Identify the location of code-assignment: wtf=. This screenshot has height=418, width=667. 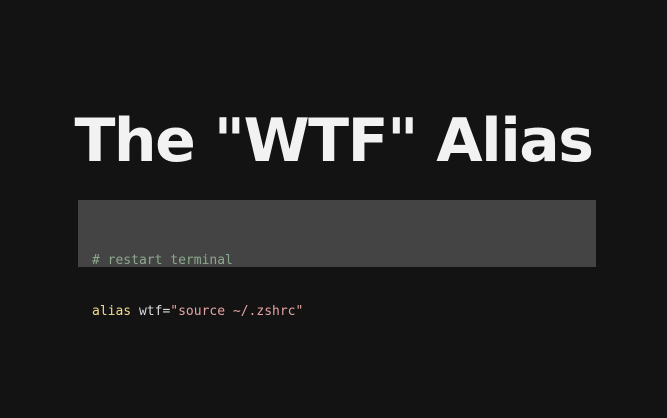
(151, 311).